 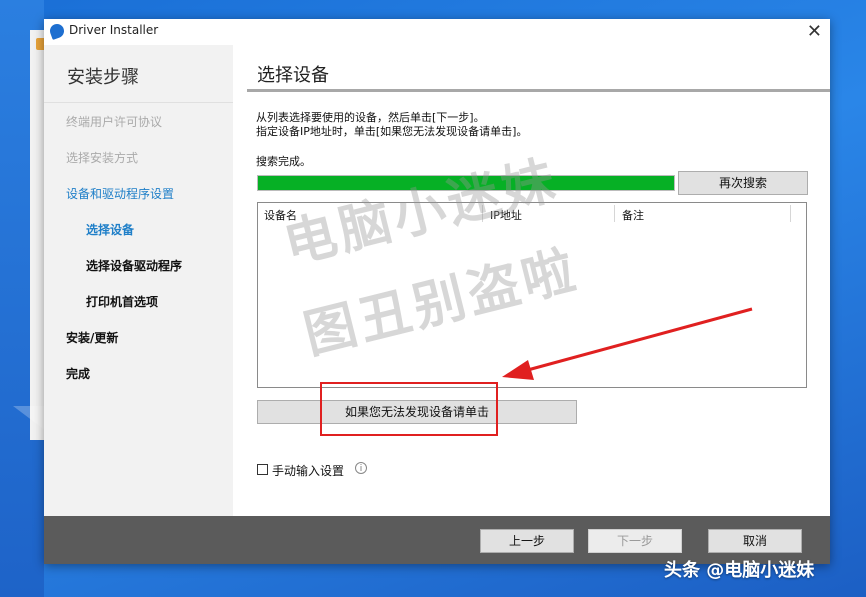 I want to click on step-device-driver-setup: 设备和驱动程序设置, so click(x=120, y=194).